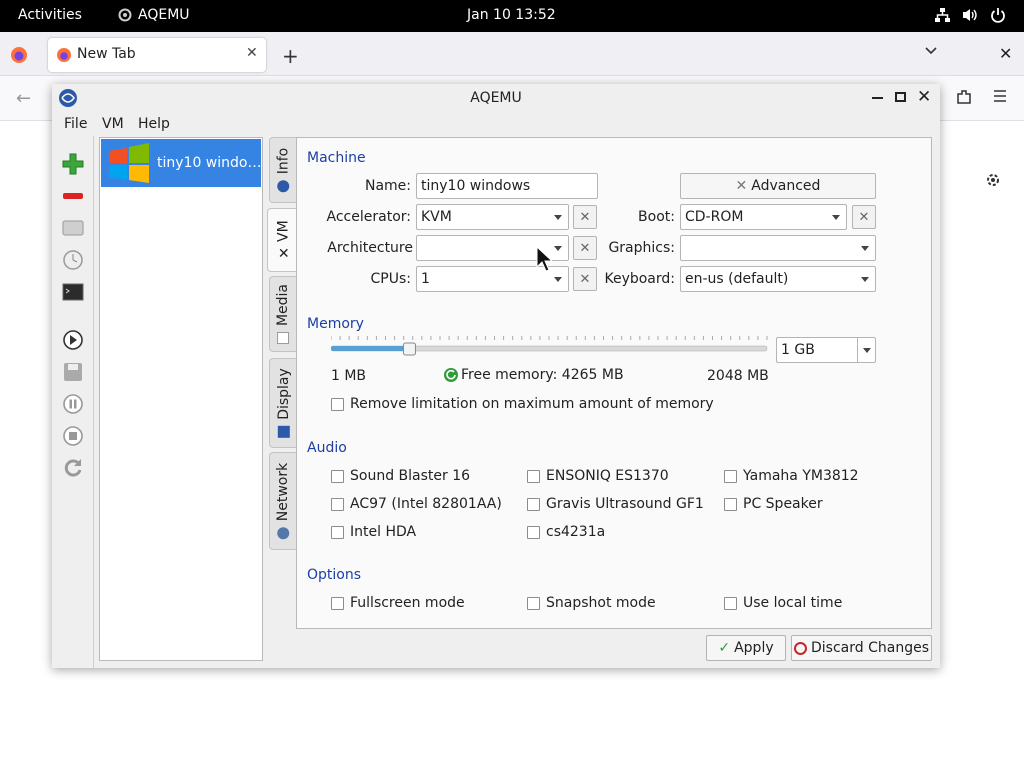 This screenshot has width=1024, height=768. What do you see at coordinates (800, 648) in the screenshot?
I see `cancel-icon` at bounding box center [800, 648].